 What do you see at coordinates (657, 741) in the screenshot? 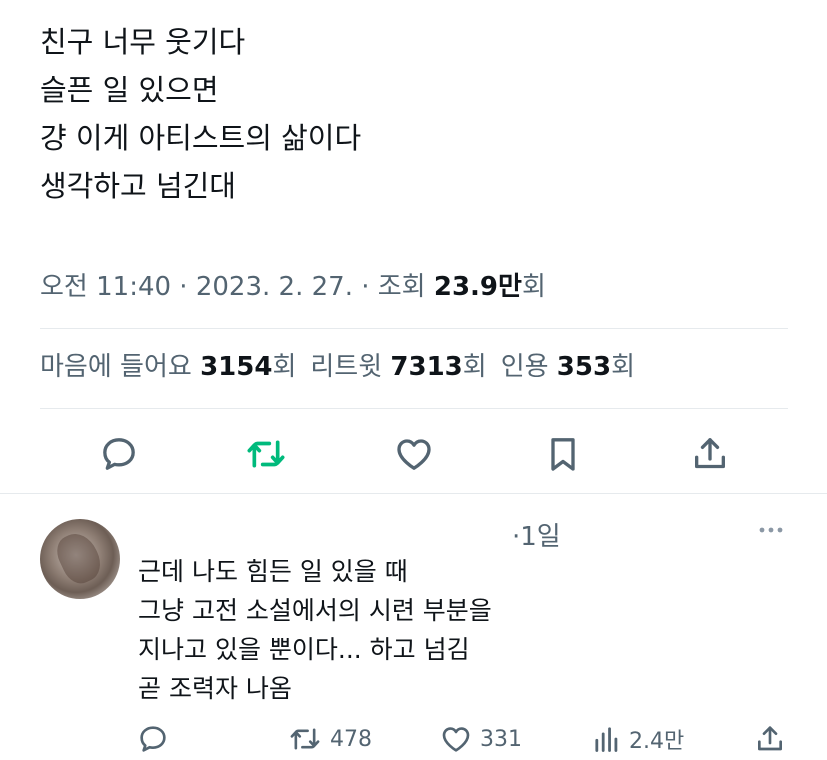
I see `reply-views-count: 2.4만` at bounding box center [657, 741].